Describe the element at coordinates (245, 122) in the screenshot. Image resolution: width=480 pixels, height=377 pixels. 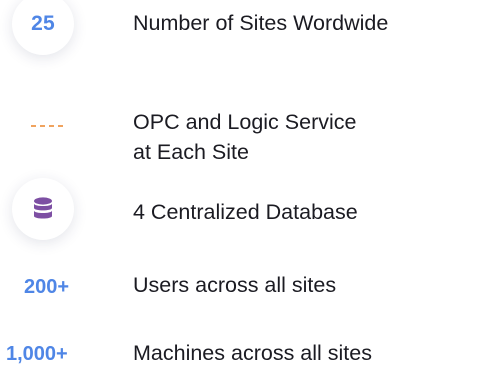
I see `opc-service-label-line1: OPC and Logic Service` at that location.